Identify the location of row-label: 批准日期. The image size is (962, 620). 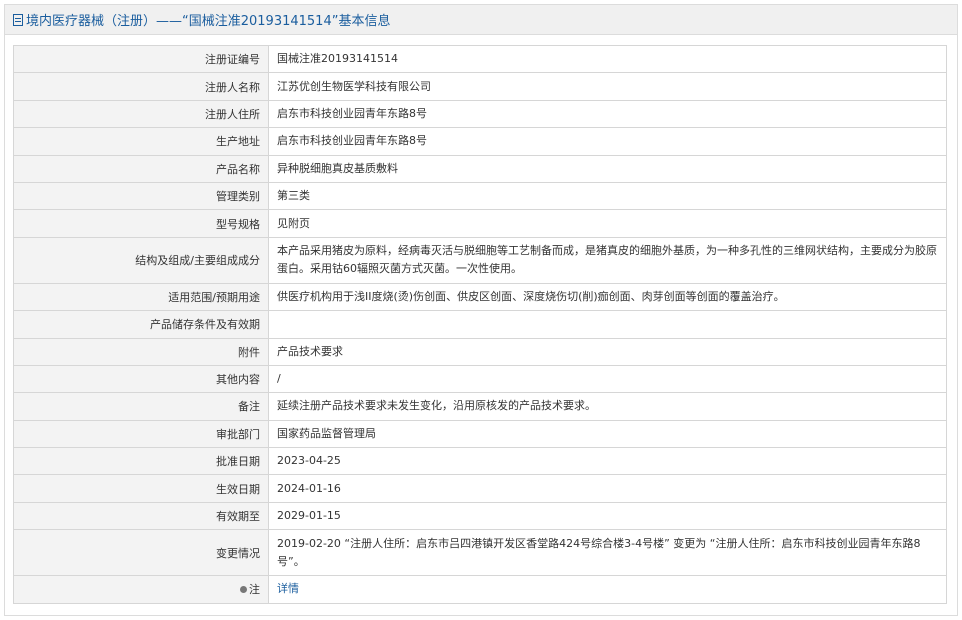
(141, 461).